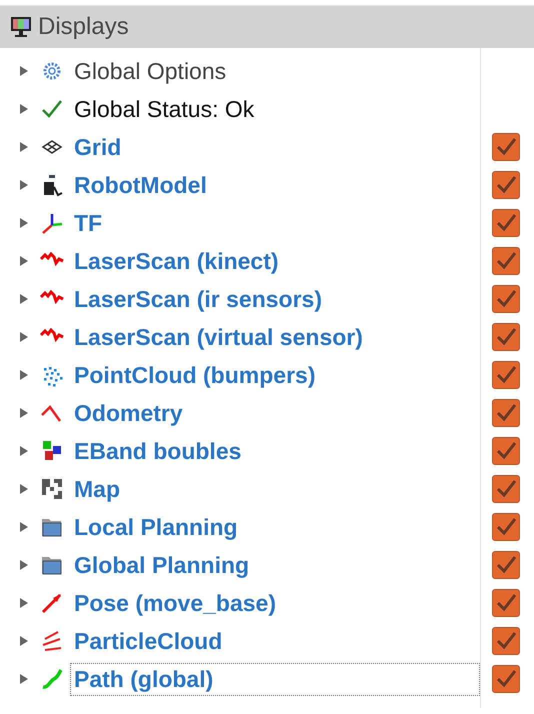 Image resolution: width=534 pixels, height=714 pixels. What do you see at coordinates (52, 603) in the screenshot?
I see `arrow-icon` at bounding box center [52, 603].